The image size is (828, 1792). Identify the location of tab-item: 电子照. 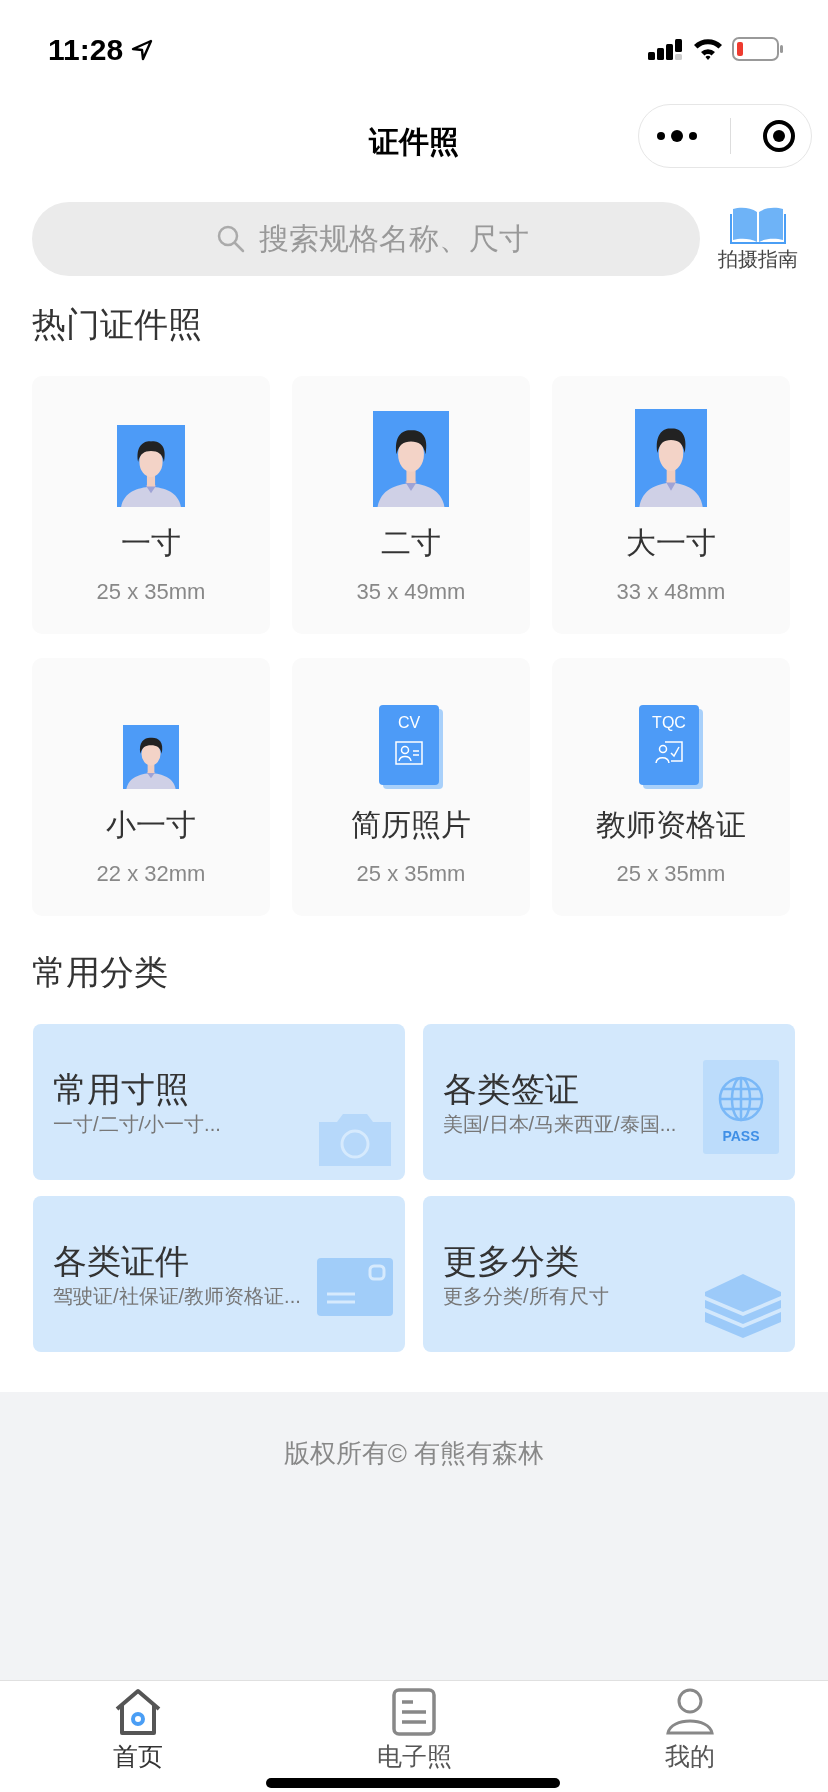
(414, 1736).